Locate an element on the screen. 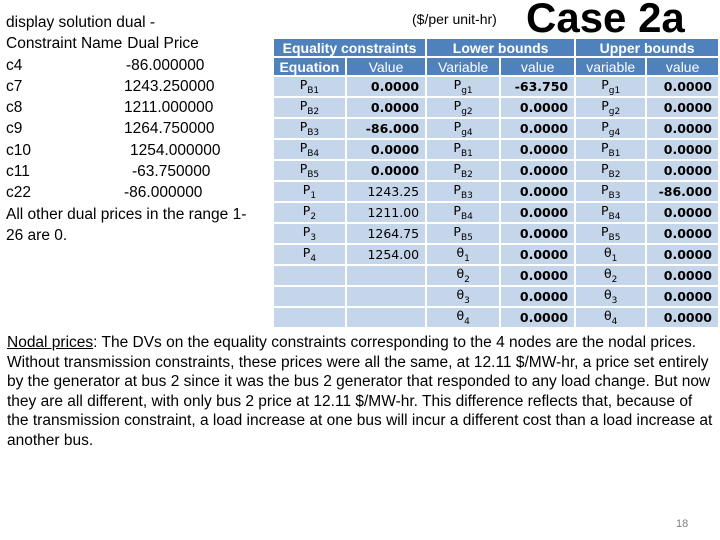  table-row: P4 1254.00 θ1 0.0000 θ1 0.0000 is located at coordinates (496, 254).